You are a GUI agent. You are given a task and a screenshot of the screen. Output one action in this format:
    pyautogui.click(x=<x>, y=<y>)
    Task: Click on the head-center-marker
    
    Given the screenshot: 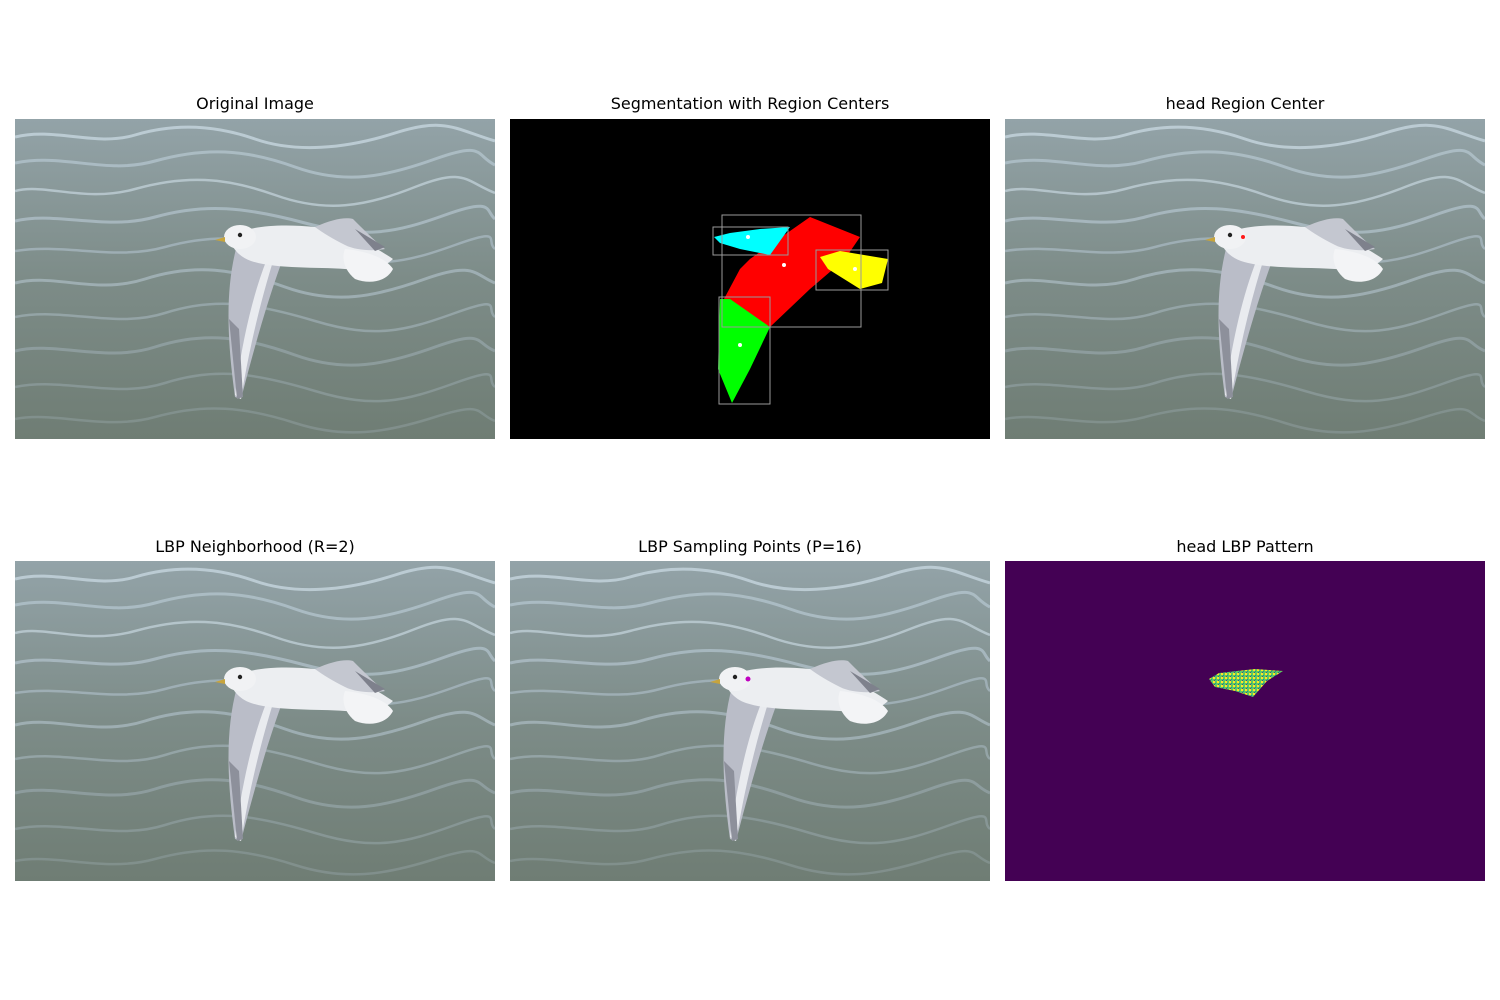 What is the action you would take?
    pyautogui.click(x=1243, y=237)
    